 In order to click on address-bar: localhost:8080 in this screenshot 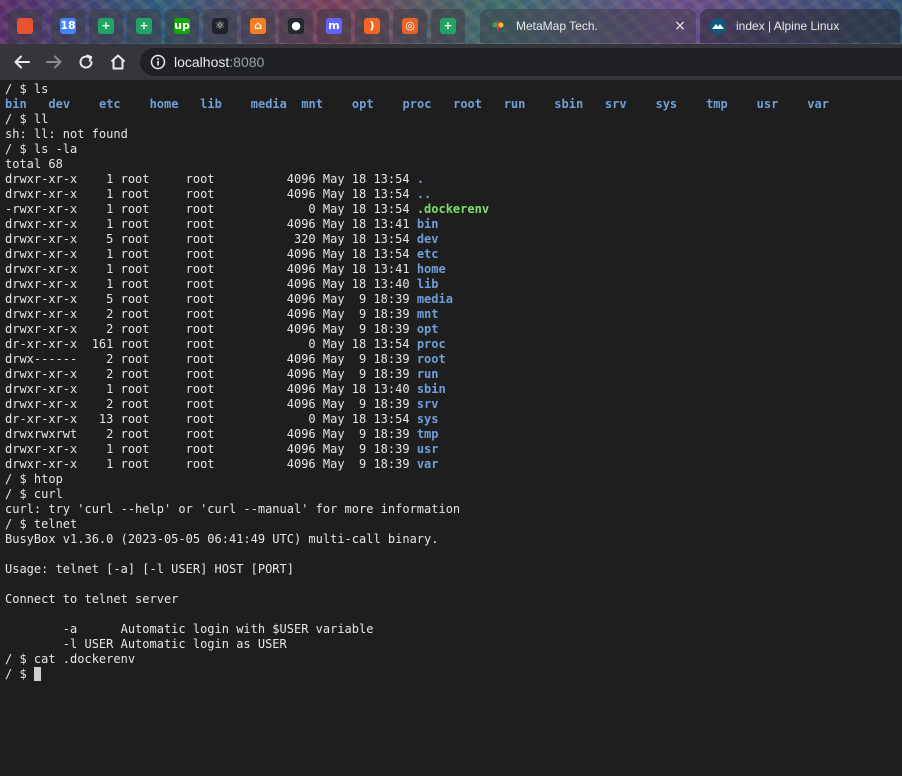, I will do `click(521, 62)`.